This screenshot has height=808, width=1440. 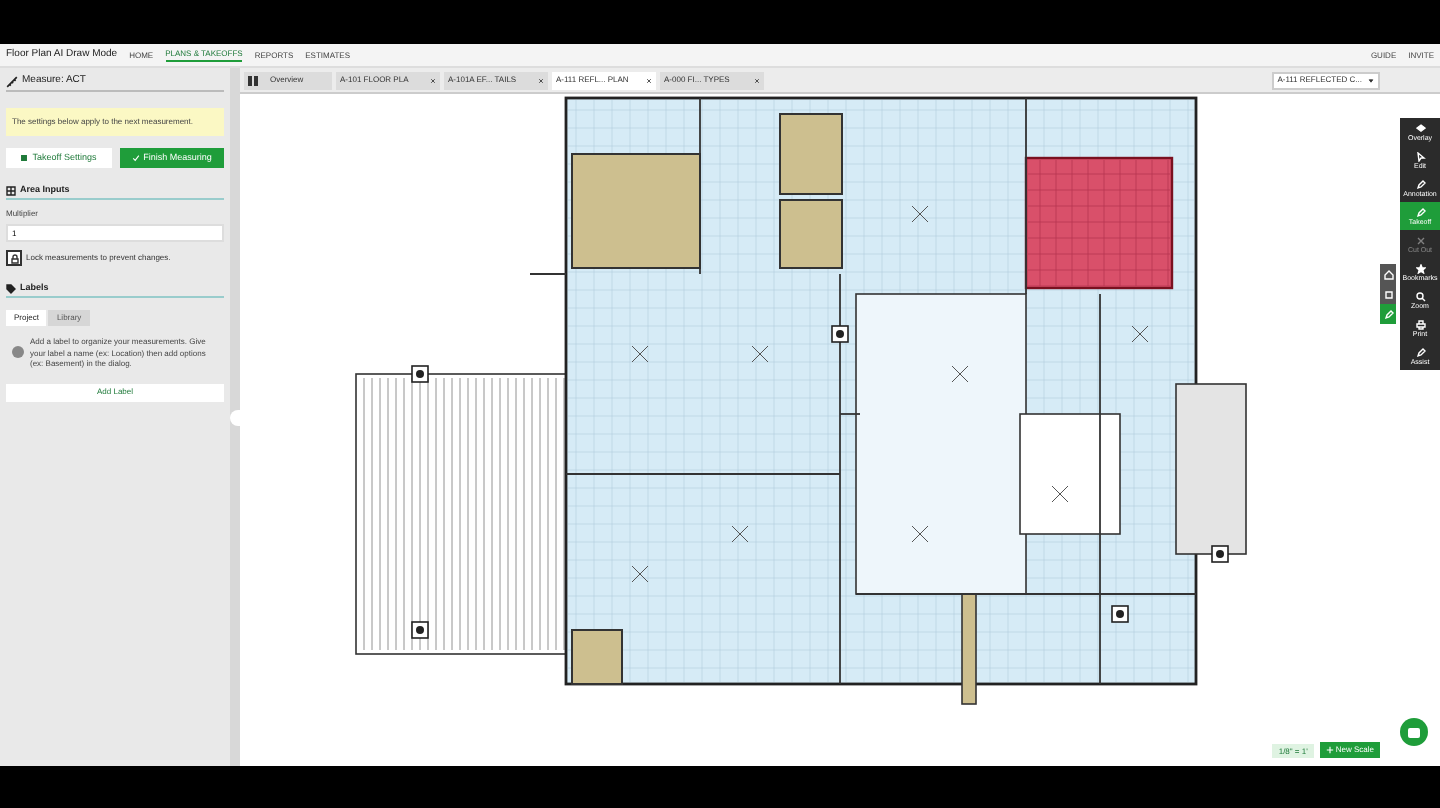 I want to click on printer-icon, so click(x=1420, y=324).